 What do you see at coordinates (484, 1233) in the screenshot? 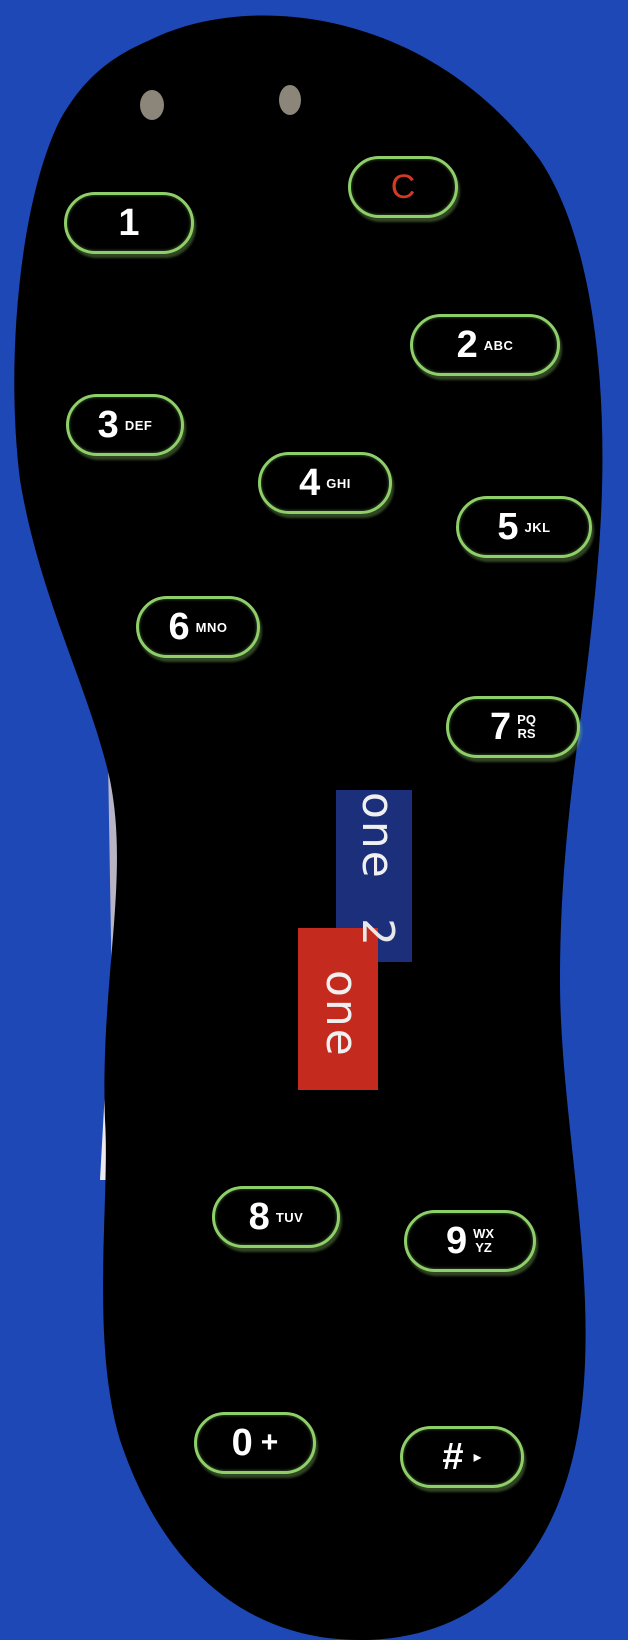
I see `key-9-letters-top: WX` at bounding box center [484, 1233].